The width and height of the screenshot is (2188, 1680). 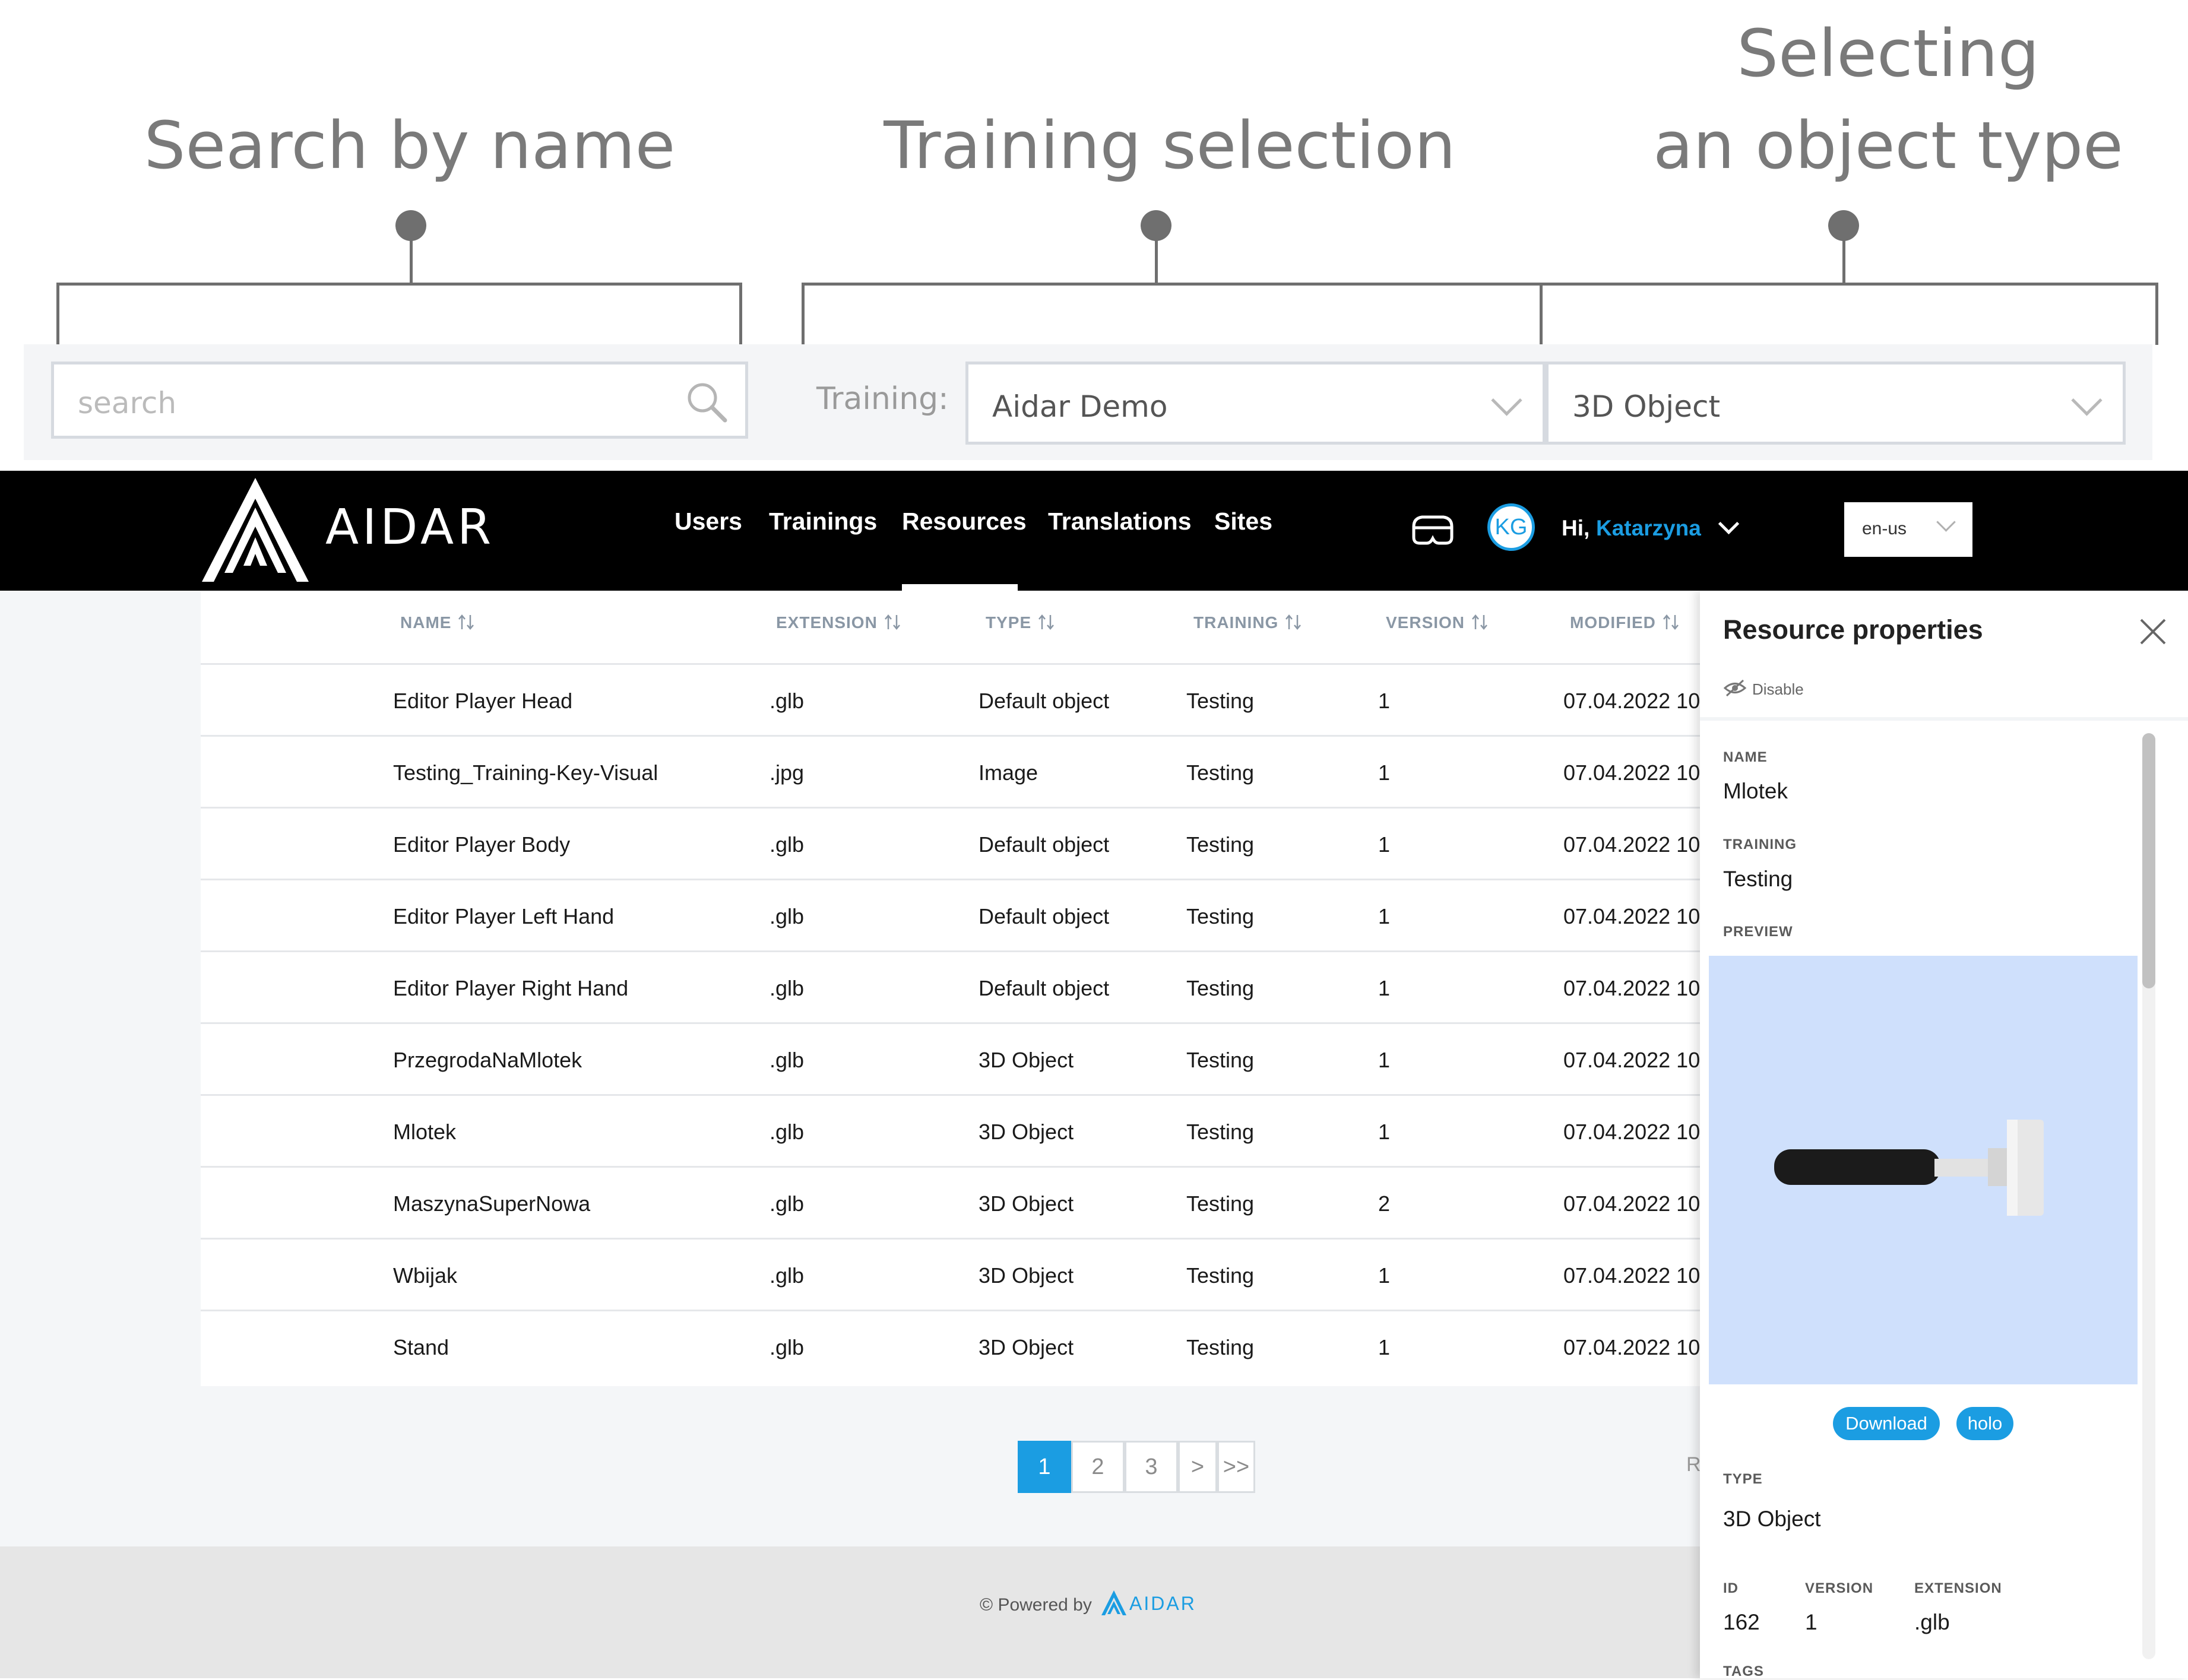 I want to click on annotation-type-bracket-left, so click(x=1541, y=314).